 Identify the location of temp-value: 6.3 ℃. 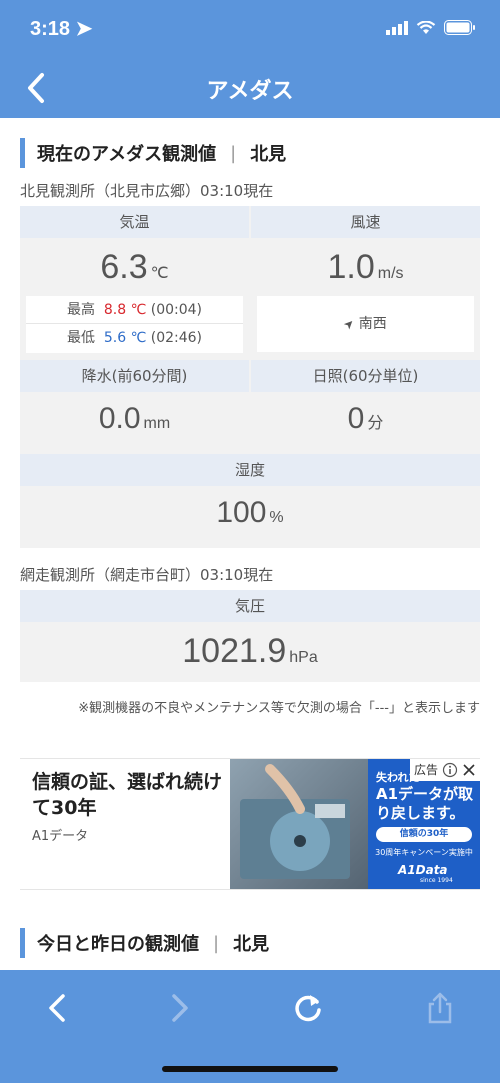
(134, 267).